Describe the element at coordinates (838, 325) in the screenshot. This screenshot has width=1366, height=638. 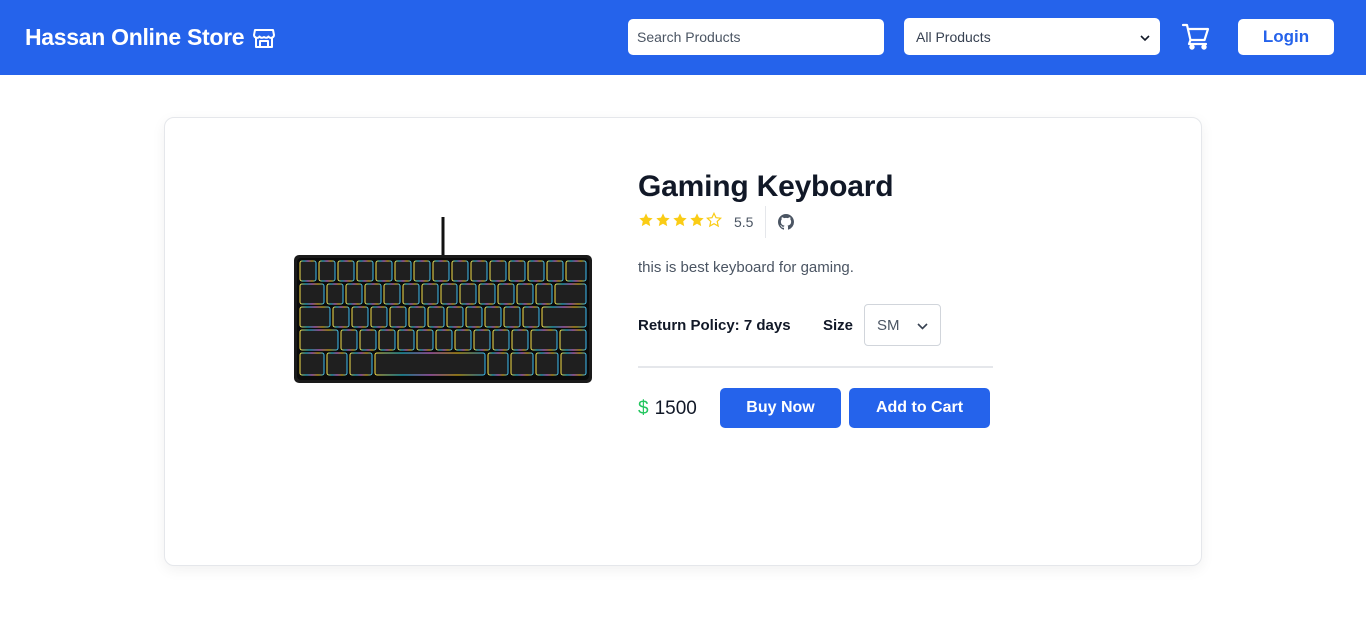
I see `size-label: Size` at that location.